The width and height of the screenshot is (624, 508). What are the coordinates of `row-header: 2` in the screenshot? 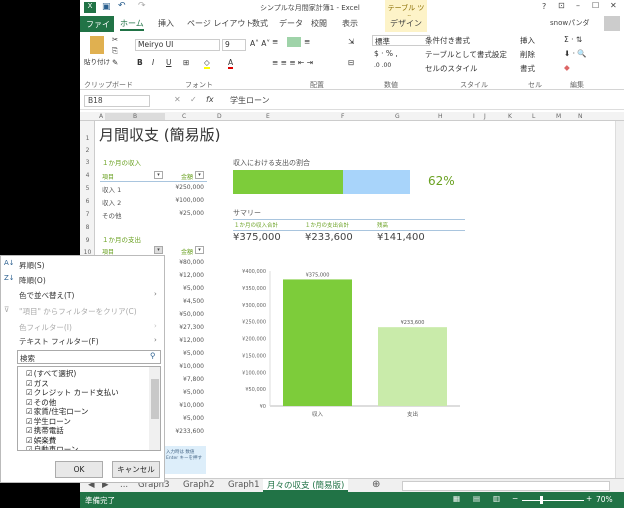 It's located at (87, 150).